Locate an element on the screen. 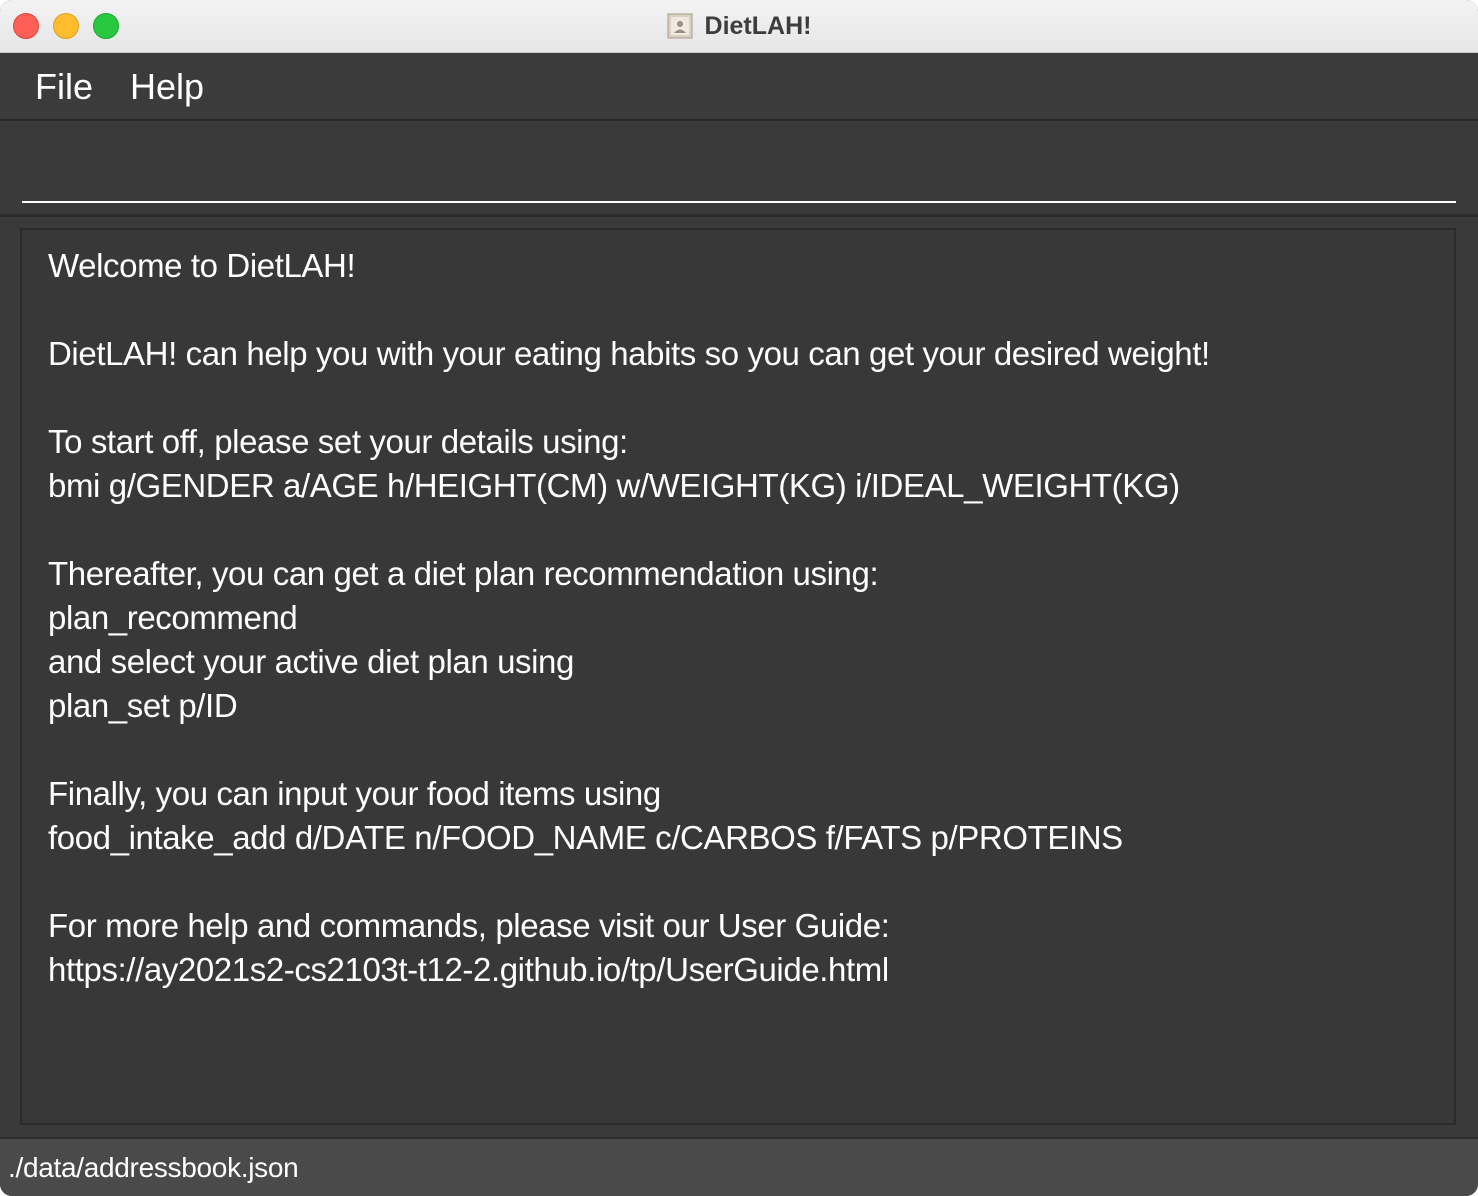  save-location-path: ./data/addressbook.json is located at coordinates (153, 1167).